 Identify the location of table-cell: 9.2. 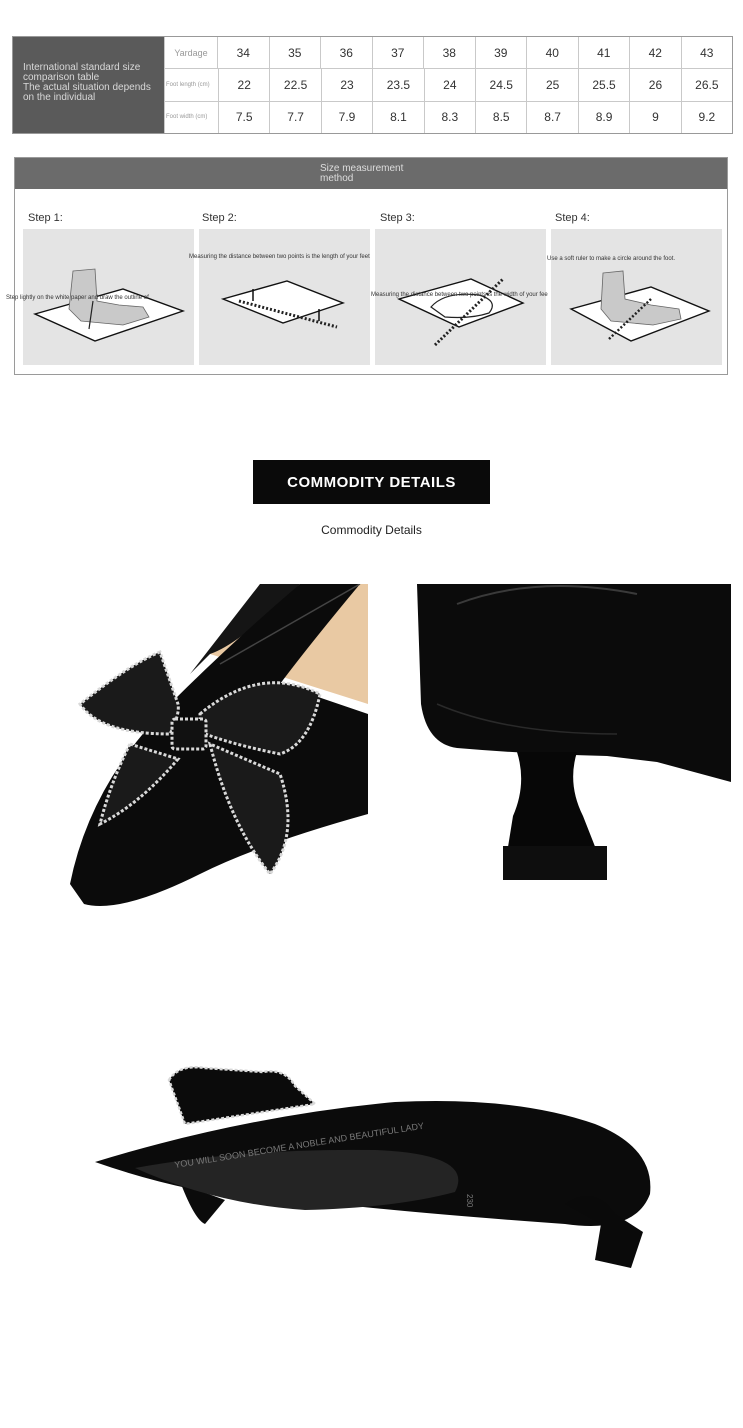
(706, 117).